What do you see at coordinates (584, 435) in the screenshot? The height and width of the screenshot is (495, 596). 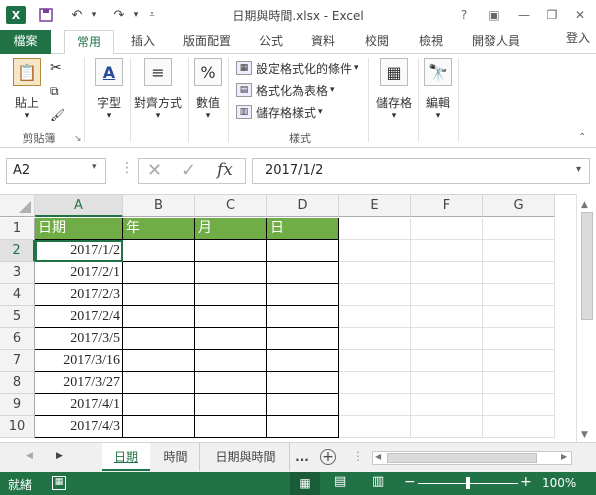 I see `scroll-down-icon: ▼` at bounding box center [584, 435].